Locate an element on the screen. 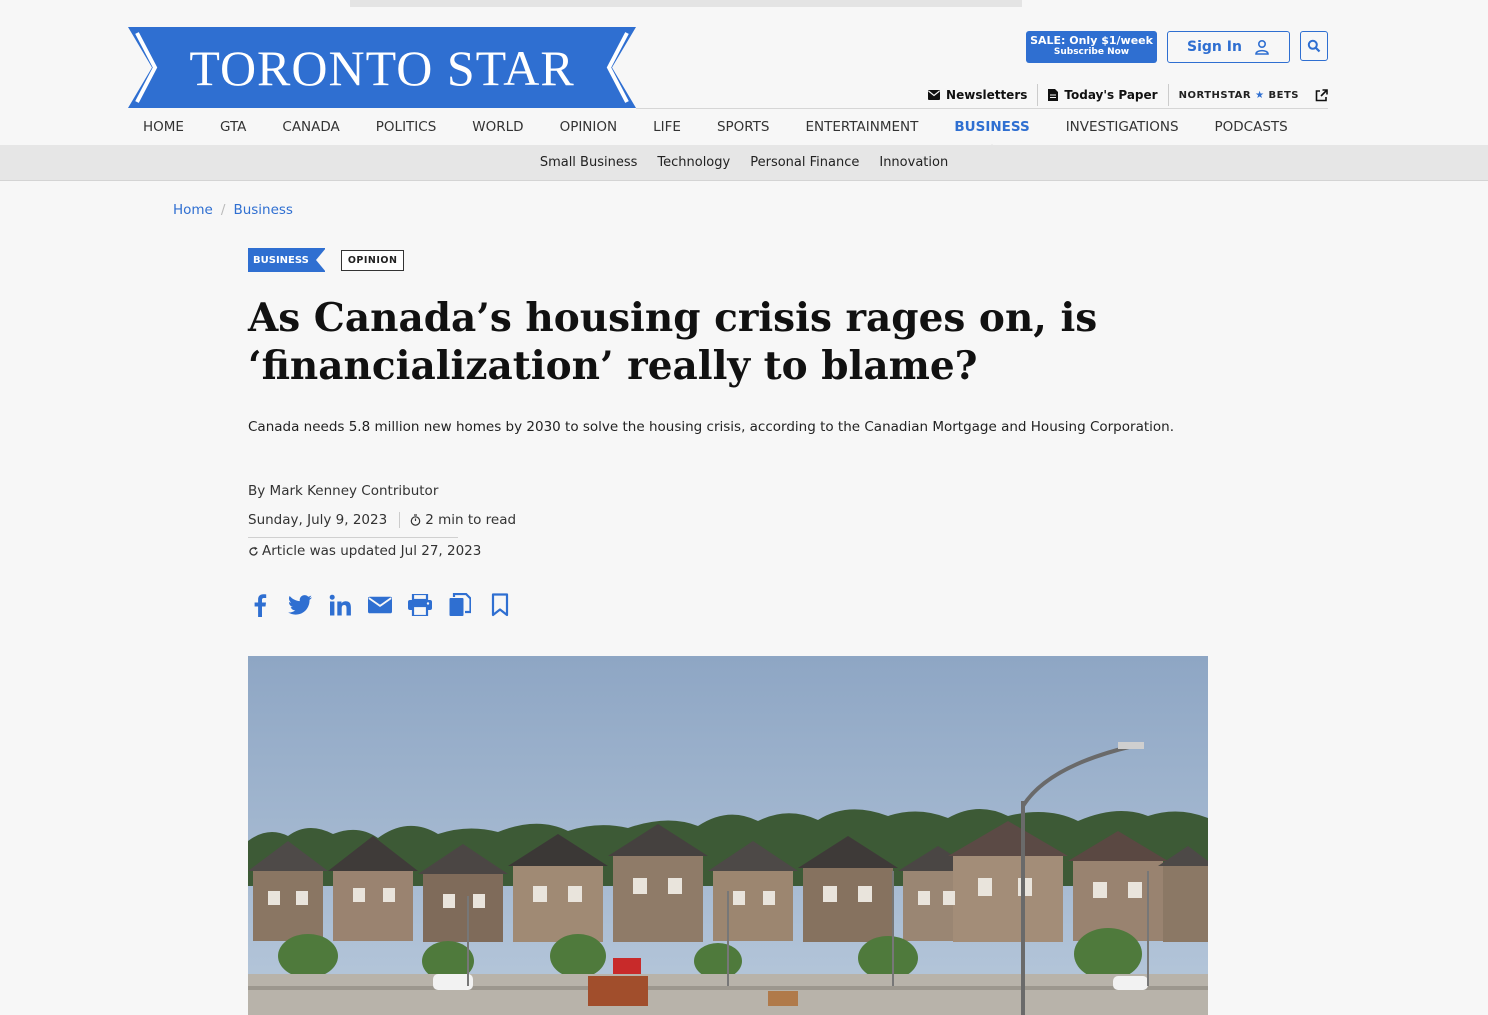 The image size is (1488, 1015). updated-label: Article was updated Jul 27, 2023 is located at coordinates (372, 551).